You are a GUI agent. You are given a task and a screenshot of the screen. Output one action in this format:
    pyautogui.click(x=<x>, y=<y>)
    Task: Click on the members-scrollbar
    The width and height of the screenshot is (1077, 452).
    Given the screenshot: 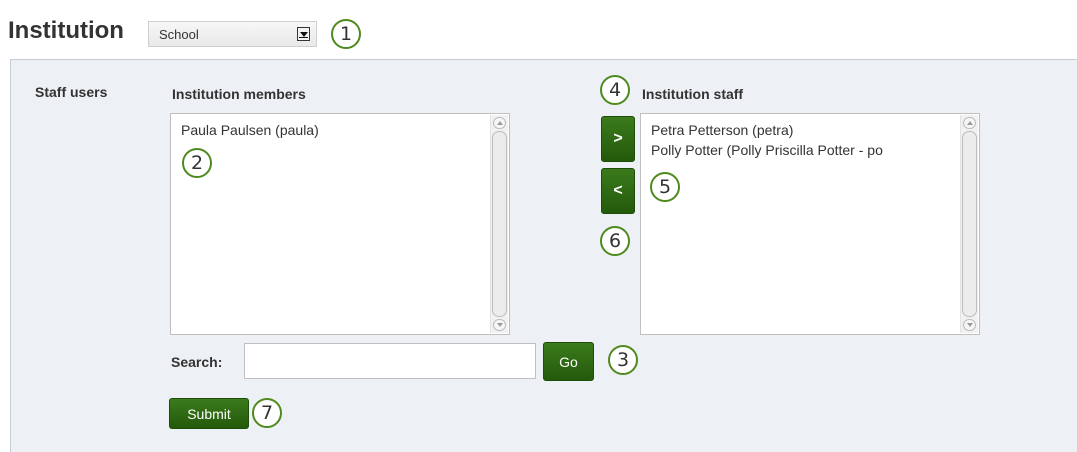 What is the action you would take?
    pyautogui.click(x=499, y=224)
    